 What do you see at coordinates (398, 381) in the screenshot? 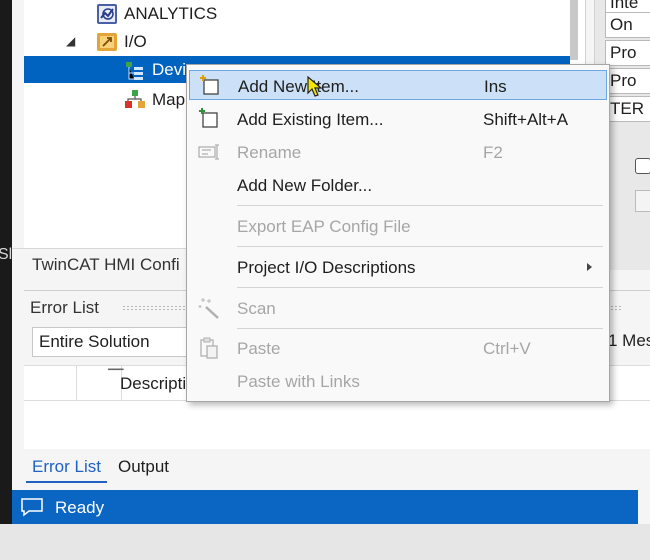
I see `menu-item-paste-with-links: Paste with Links` at bounding box center [398, 381].